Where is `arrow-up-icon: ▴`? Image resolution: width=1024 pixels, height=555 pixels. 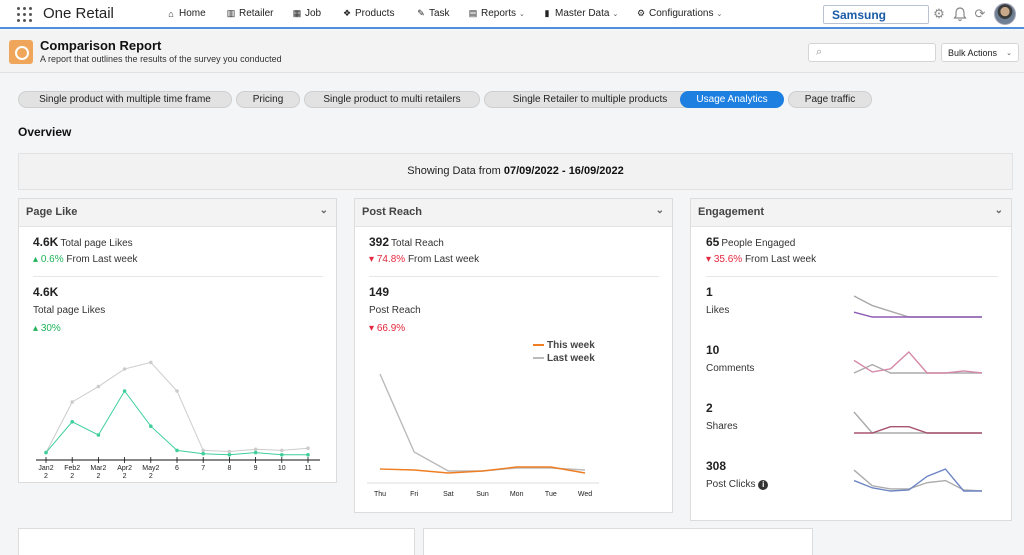
arrow-up-icon: ▴ is located at coordinates (37, 328).